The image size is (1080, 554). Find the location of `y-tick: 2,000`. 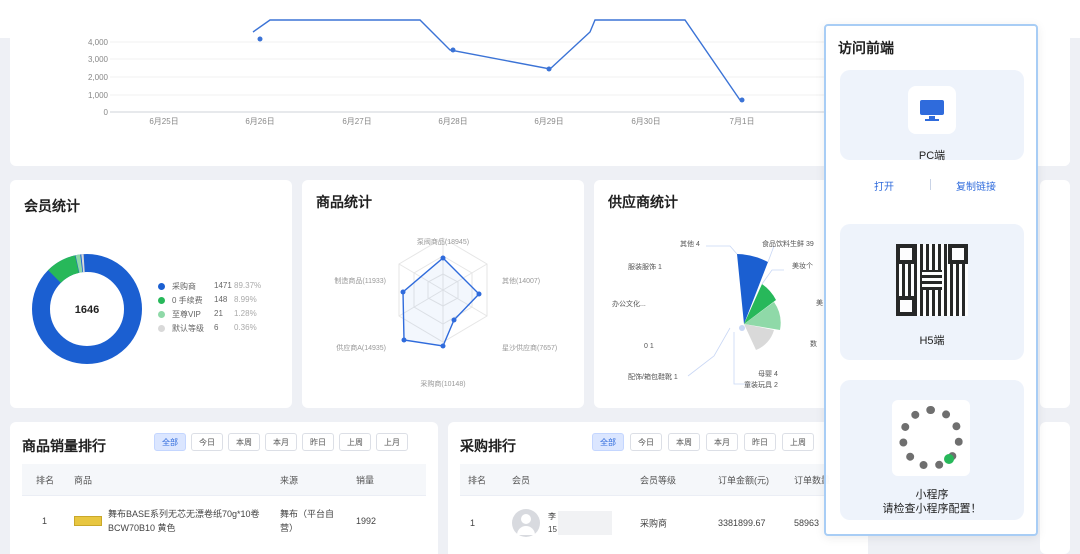

y-tick: 2,000 is located at coordinates (98, 77).